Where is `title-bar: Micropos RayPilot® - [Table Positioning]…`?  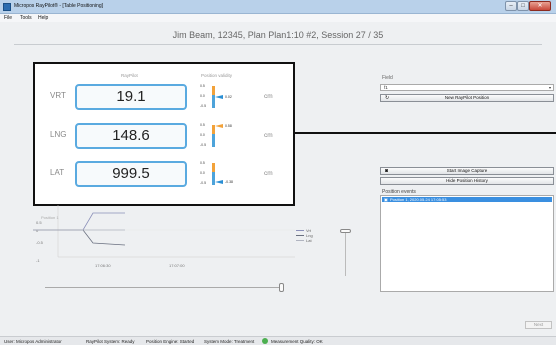
title-bar: Micropos RayPilot® - [Table Positioning]… is located at coordinates (278, 7).